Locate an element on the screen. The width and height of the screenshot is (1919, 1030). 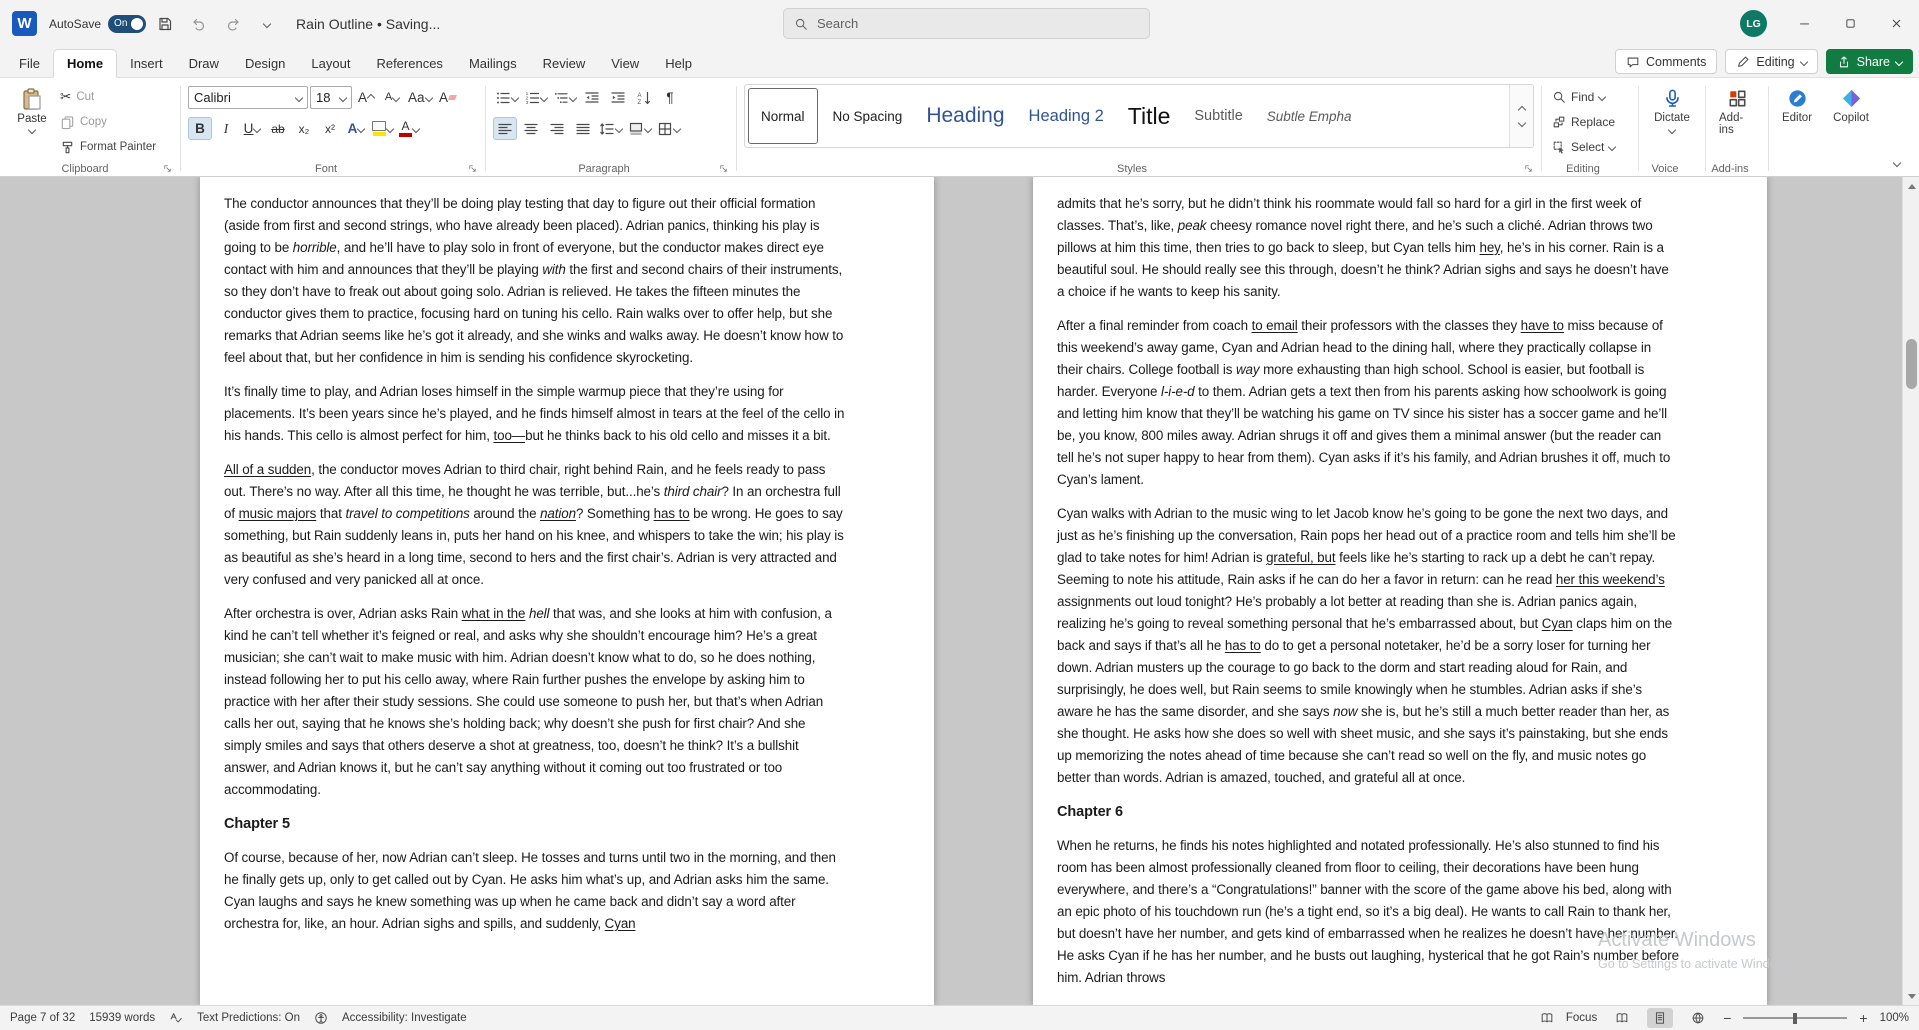
sort-button is located at coordinates (644, 97).